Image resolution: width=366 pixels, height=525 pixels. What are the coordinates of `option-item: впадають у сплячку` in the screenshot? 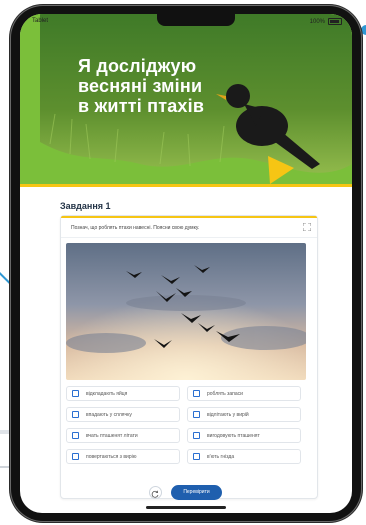 It's located at (123, 414).